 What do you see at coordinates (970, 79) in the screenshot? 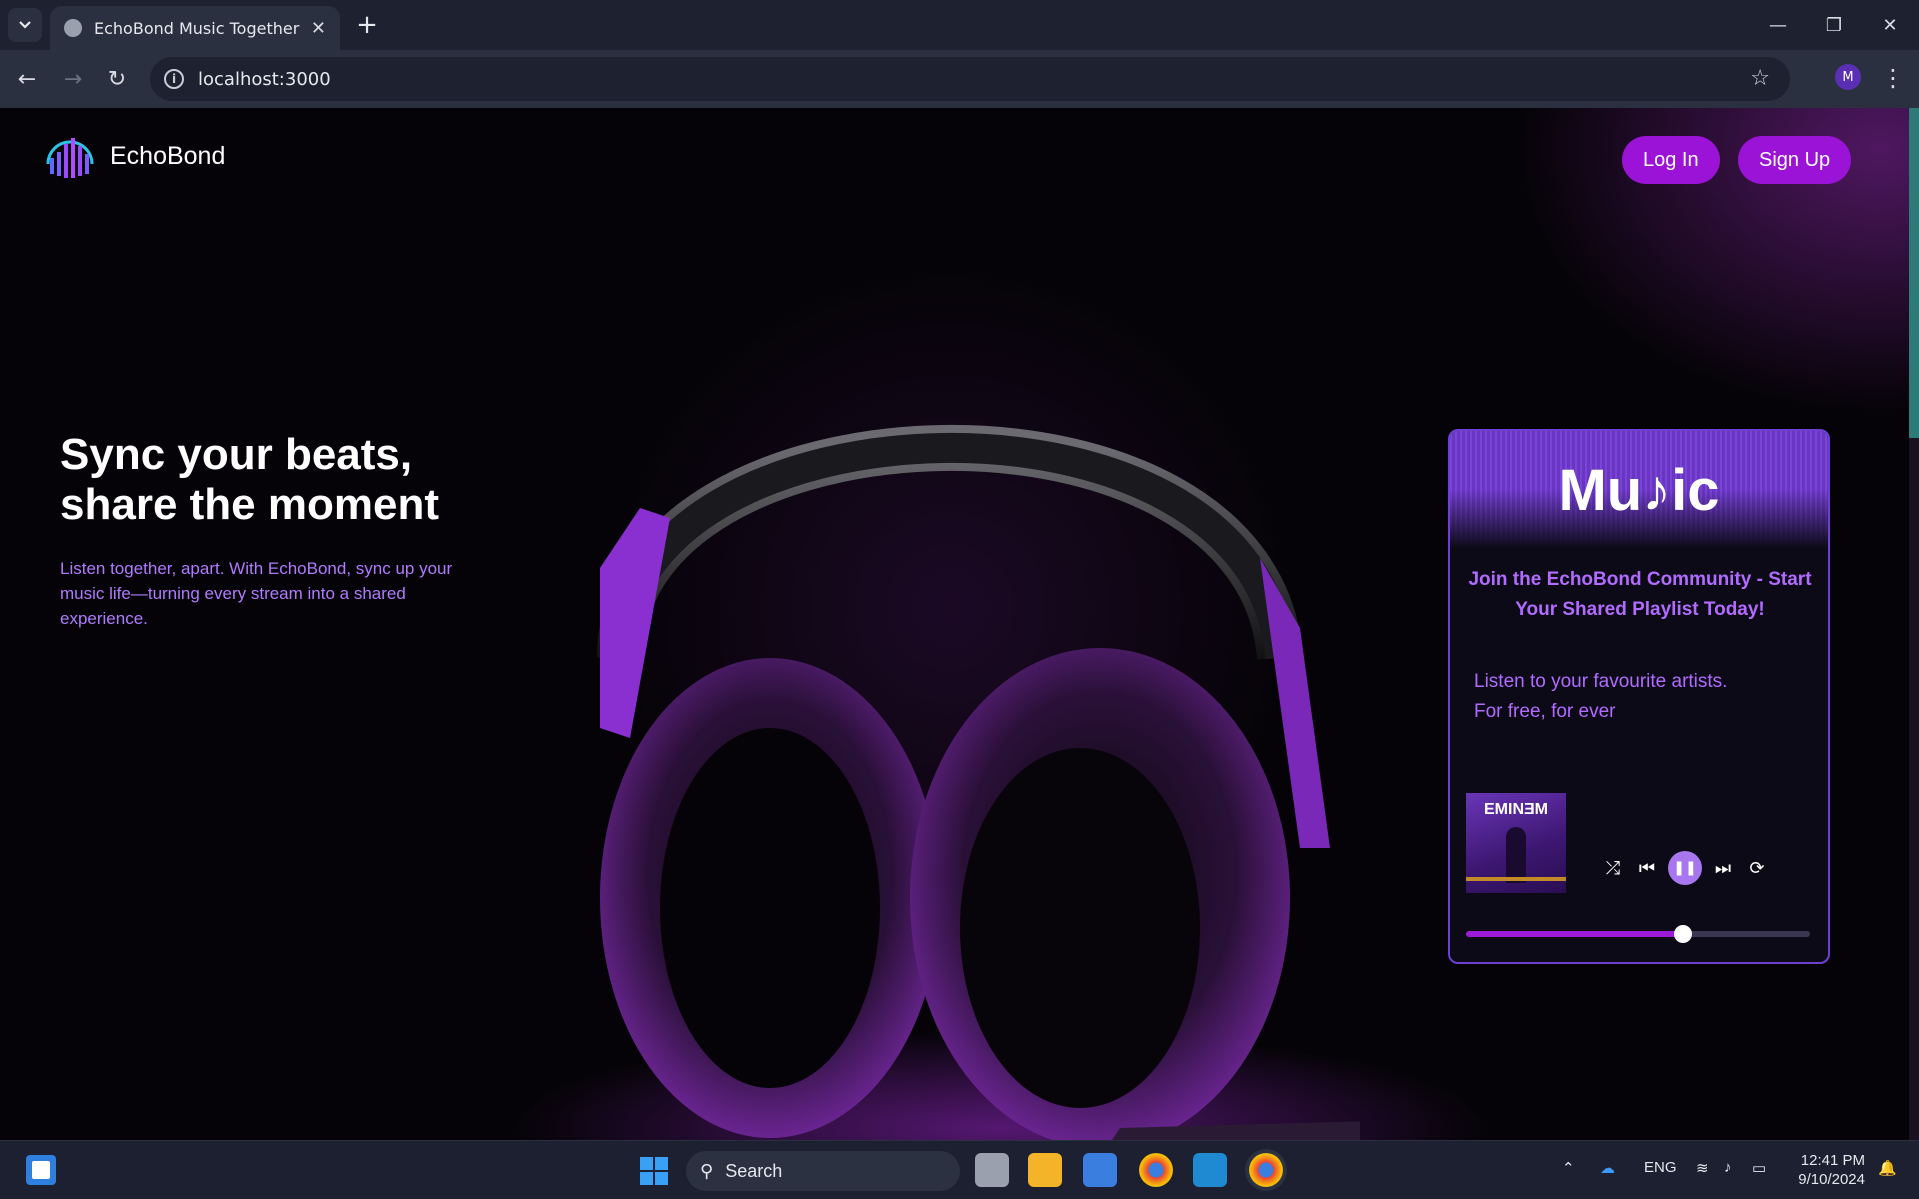
I see `address-bar: i localhost:3000 ☆` at bounding box center [970, 79].